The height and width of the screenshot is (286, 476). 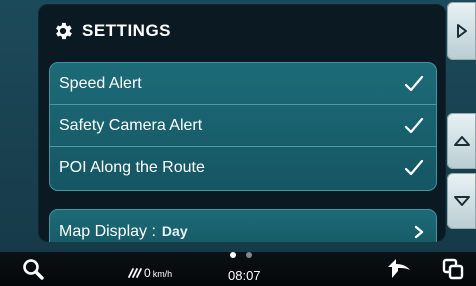 I want to click on speed-icon, so click(x=135, y=273).